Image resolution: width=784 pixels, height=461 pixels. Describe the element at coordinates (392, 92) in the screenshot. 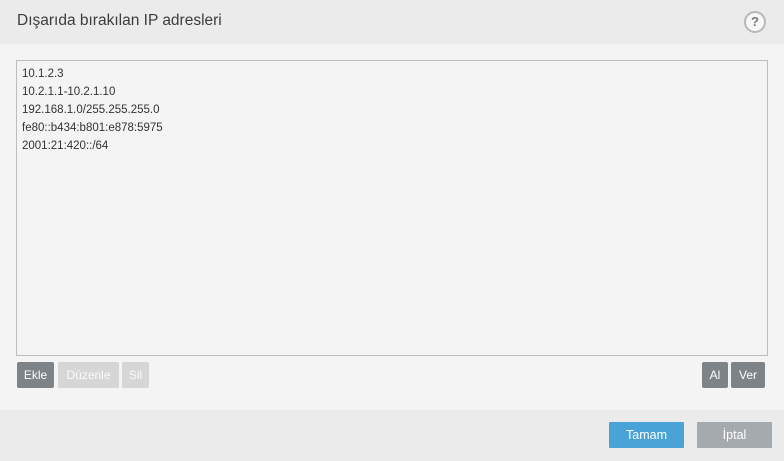

I see `list-item: 10.2.1.1-10.2.1.10` at that location.